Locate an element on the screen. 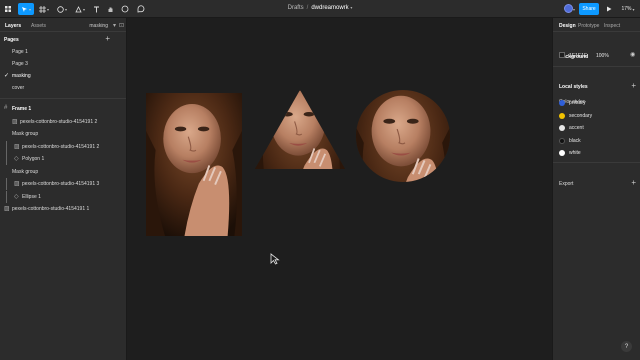 This screenshot has height=360, width=640. color-style-label: accent is located at coordinates (576, 128).